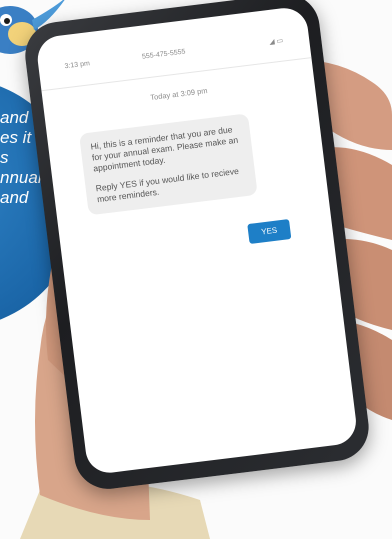 The width and height of the screenshot is (392, 539). Describe the element at coordinates (163, 54) in the screenshot. I see `contact-number: 555-475-5555` at that location.